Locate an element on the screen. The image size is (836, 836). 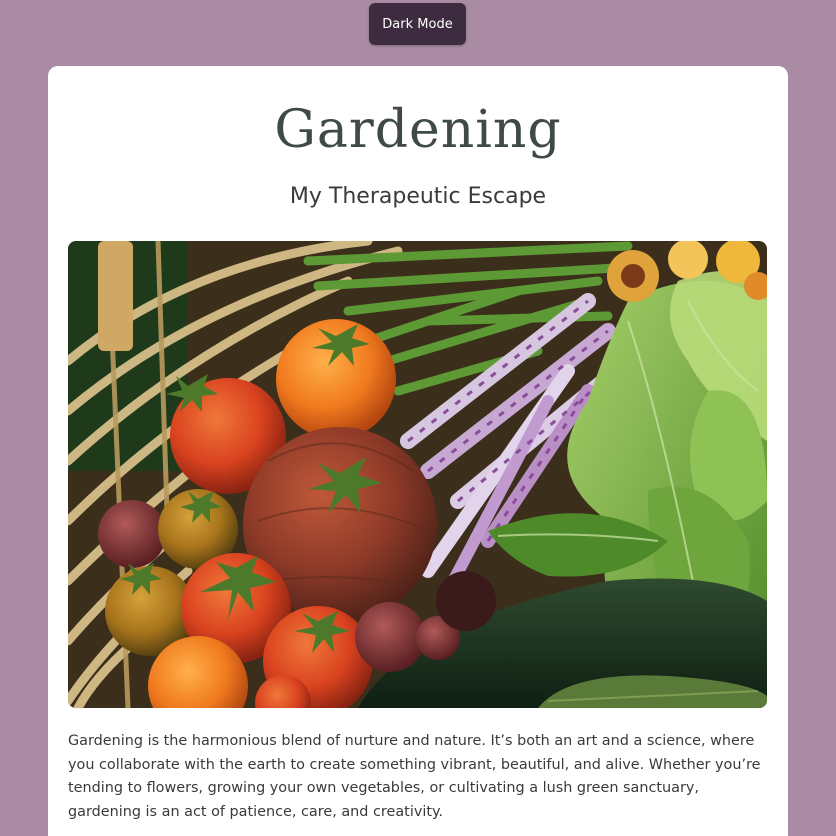
page-title: Gardening is located at coordinates (418, 130).